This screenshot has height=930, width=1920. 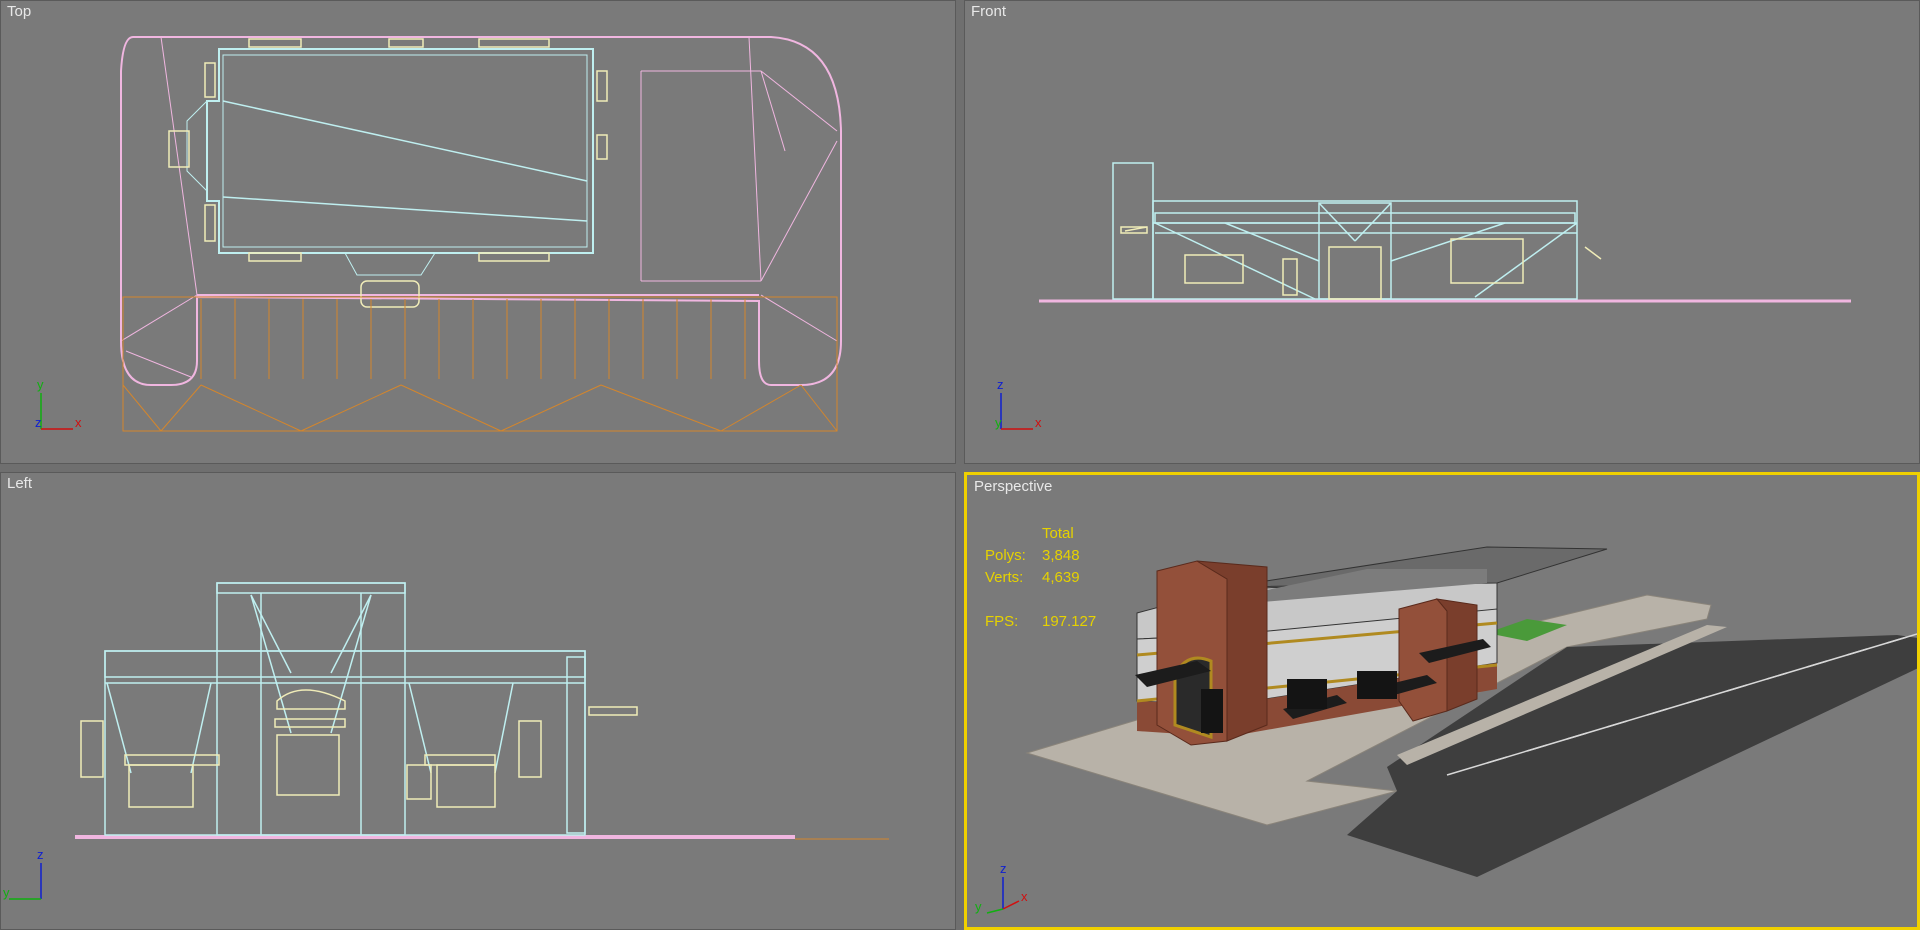 What do you see at coordinates (1004, 577) in the screenshot?
I see `verts-label: Verts:` at bounding box center [1004, 577].